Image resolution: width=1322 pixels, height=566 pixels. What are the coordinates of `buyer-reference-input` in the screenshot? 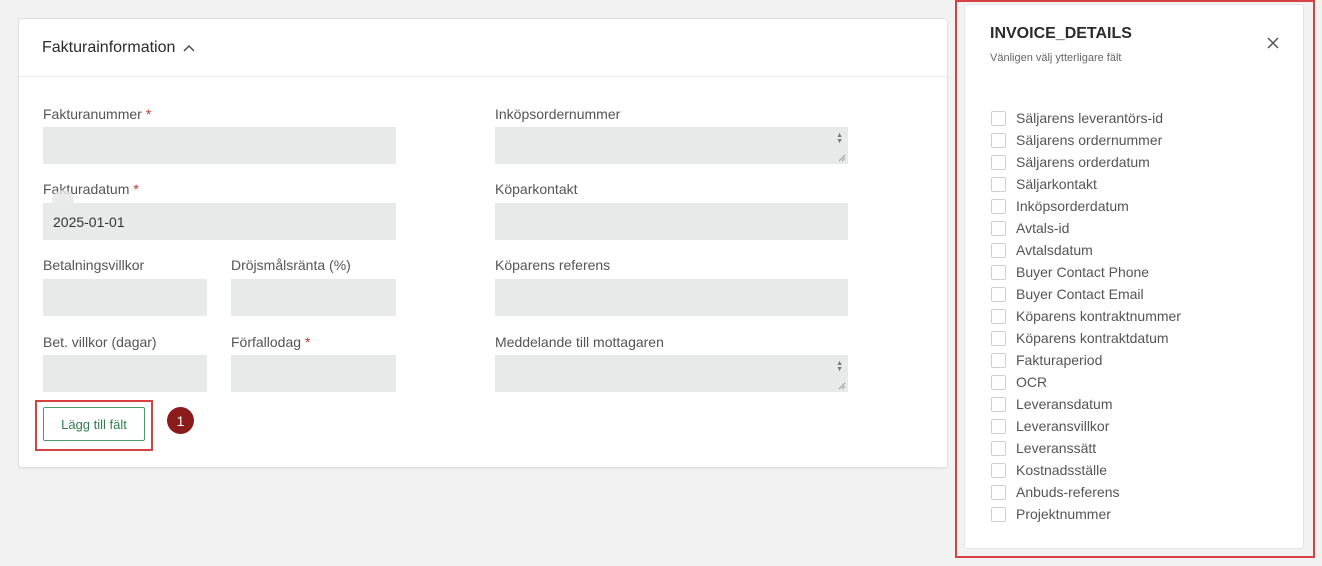 It's located at (671, 297).